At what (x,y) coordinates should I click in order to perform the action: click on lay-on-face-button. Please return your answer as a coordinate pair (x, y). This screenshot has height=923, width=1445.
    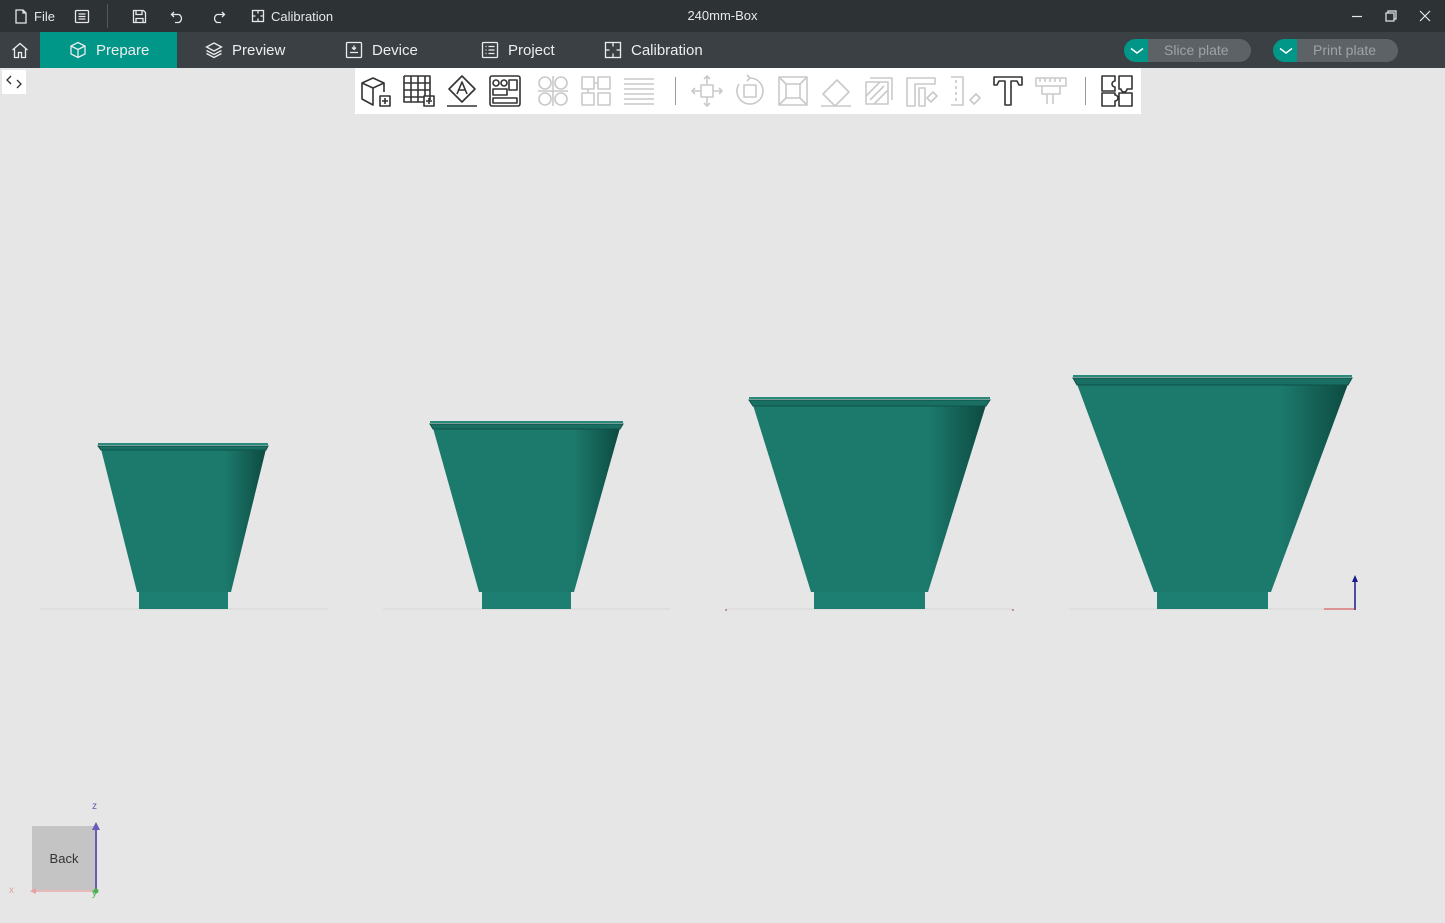
    Looking at the image, I should click on (836, 91).